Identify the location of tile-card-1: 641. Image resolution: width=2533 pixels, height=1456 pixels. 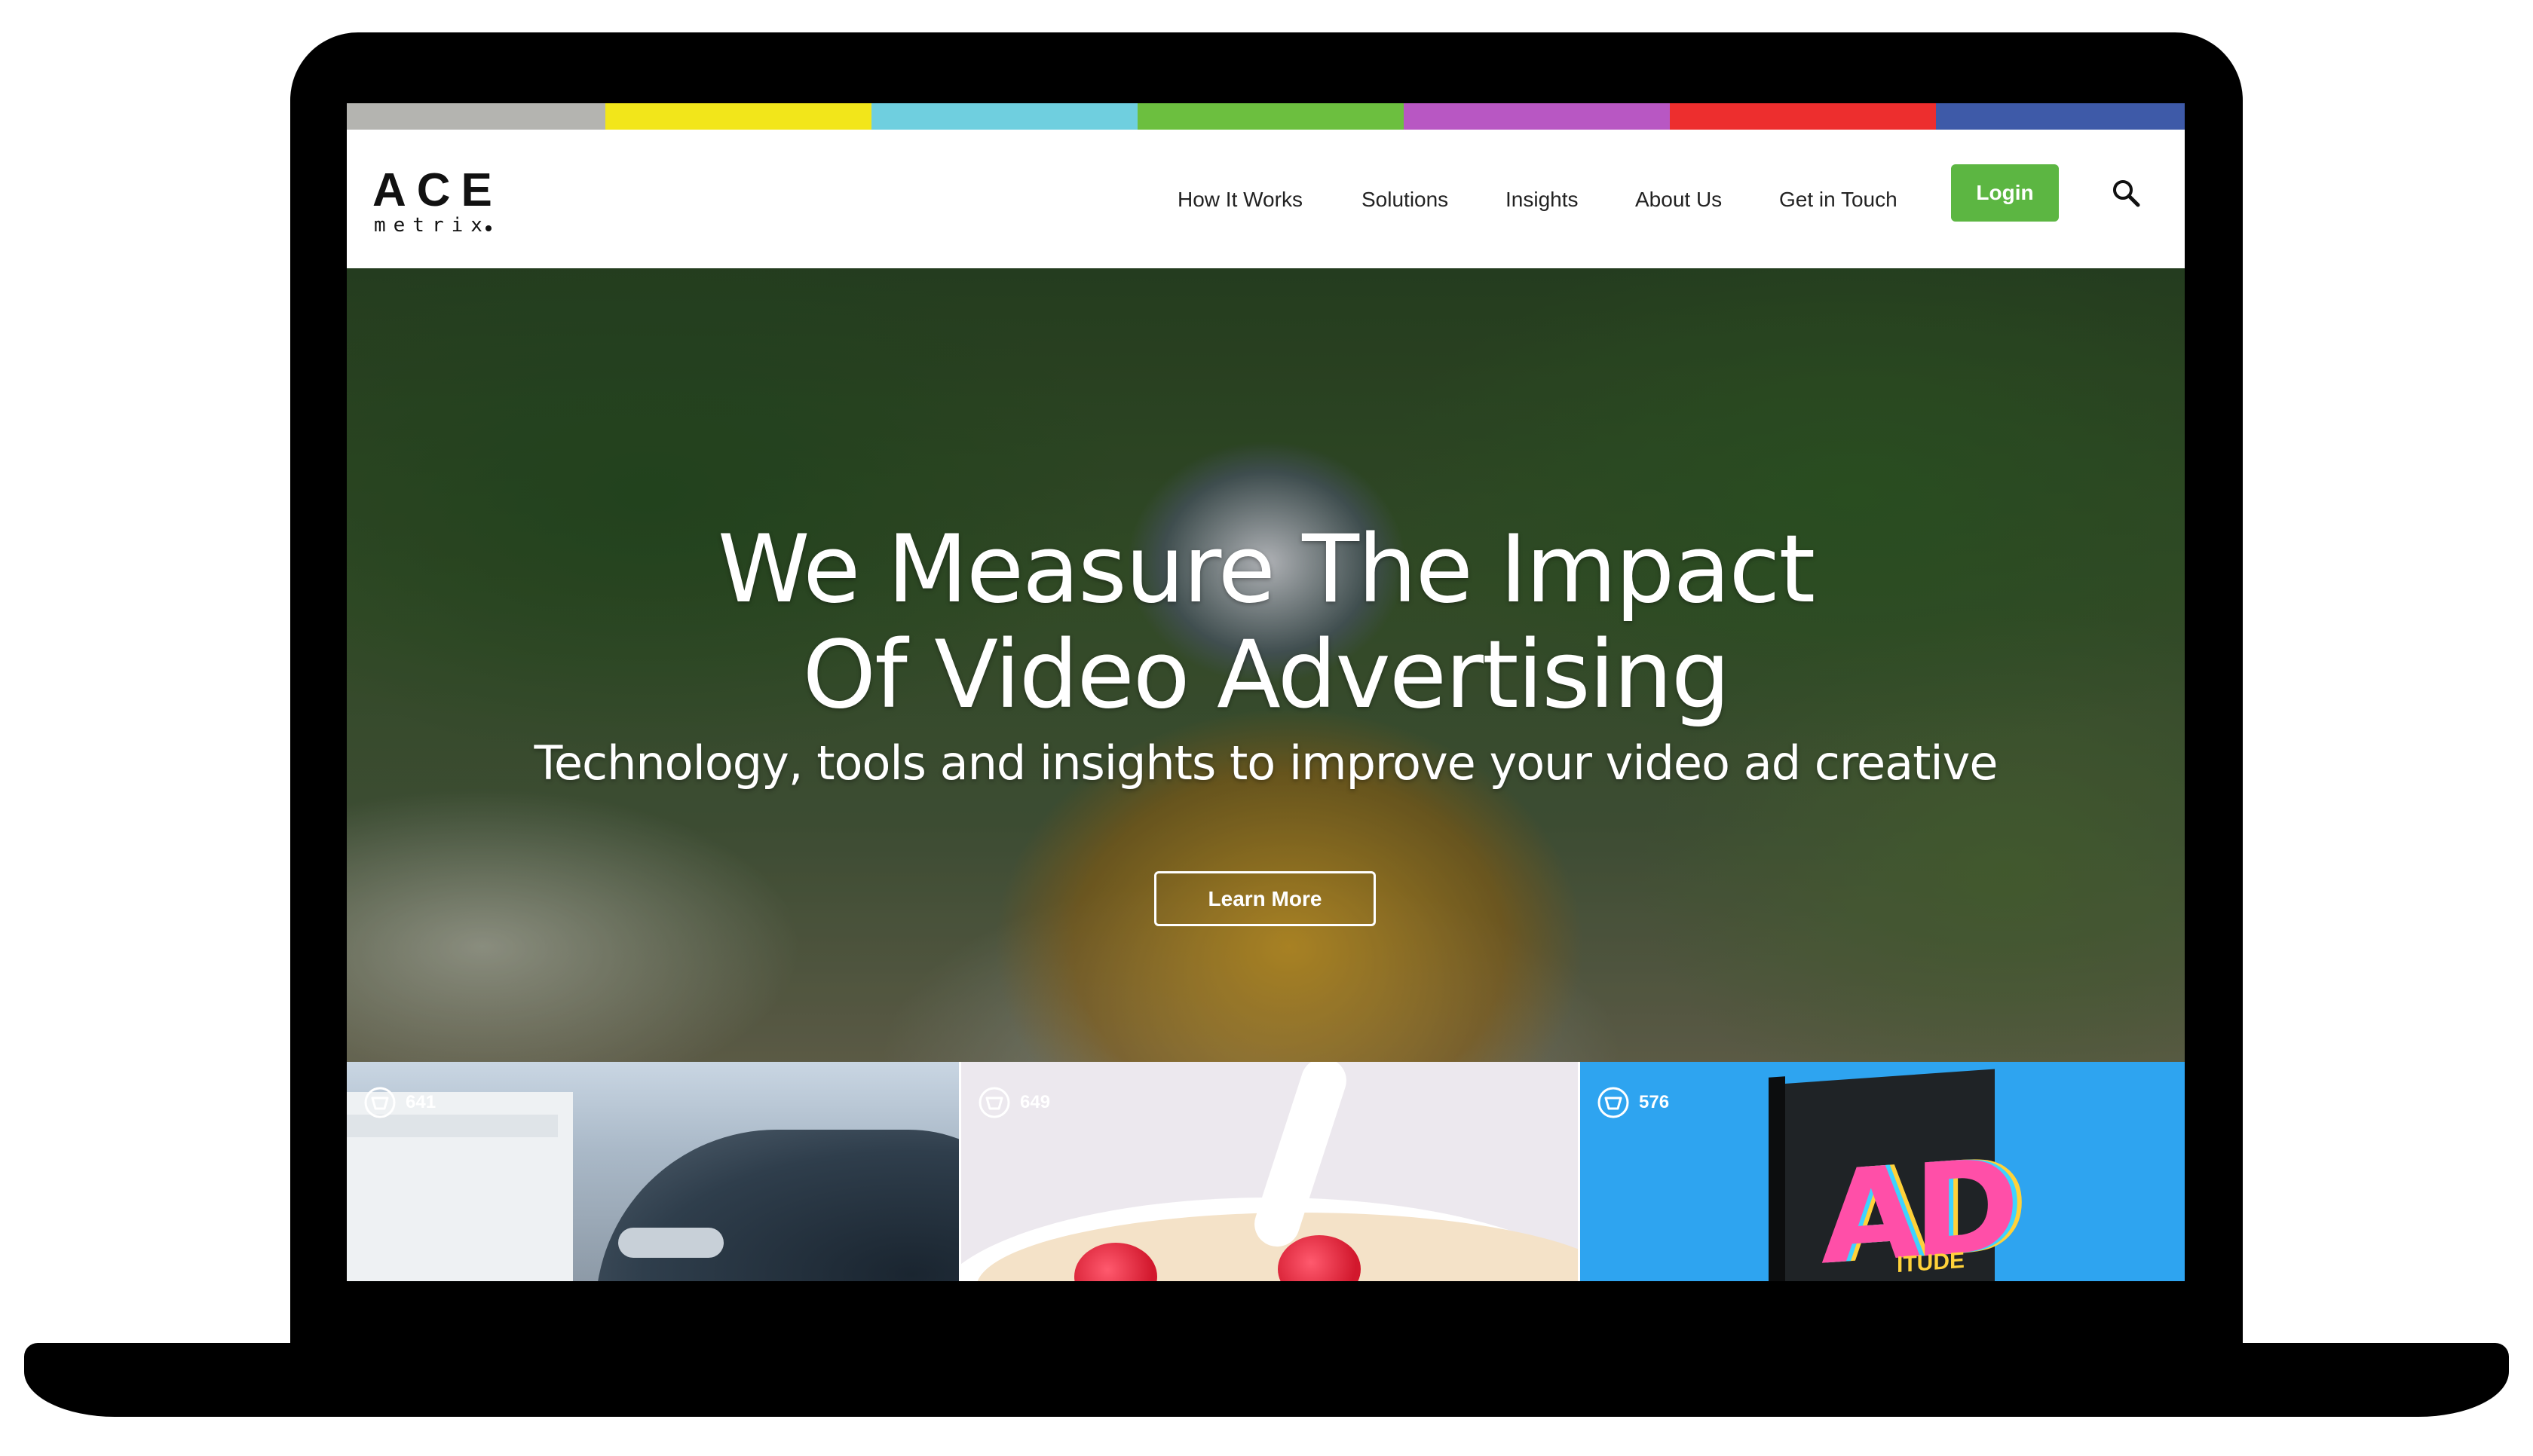
(653, 1171).